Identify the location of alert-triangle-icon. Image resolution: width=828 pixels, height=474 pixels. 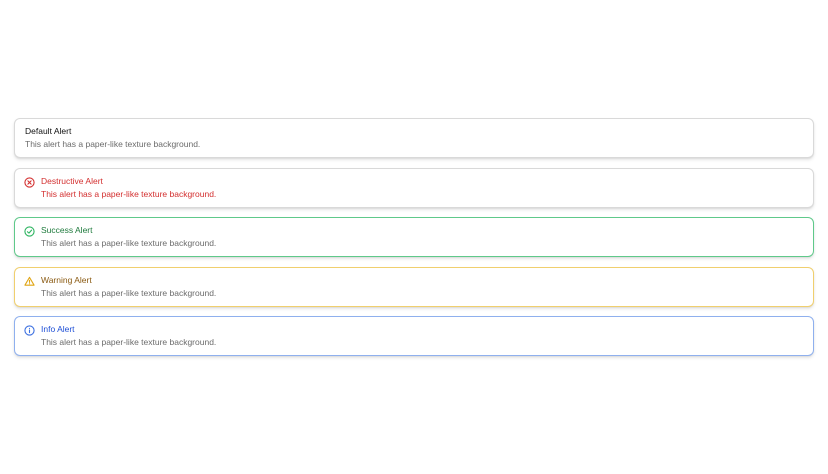
(29, 281).